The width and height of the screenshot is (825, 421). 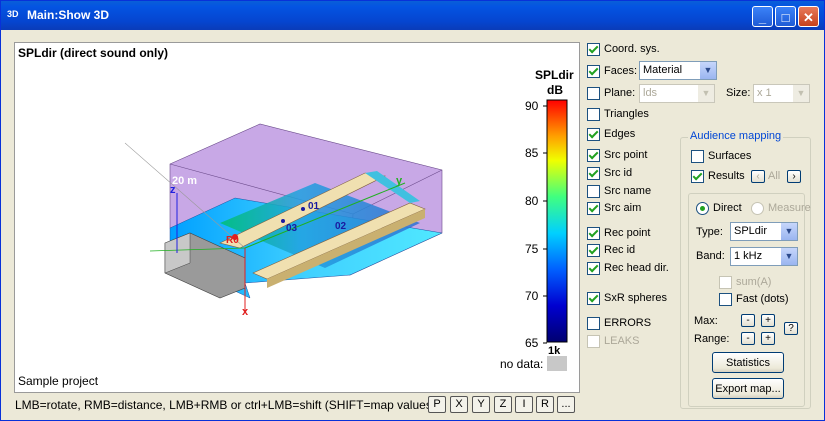 What do you see at coordinates (710, 256) in the screenshot?
I see `band-label: Band:` at bounding box center [710, 256].